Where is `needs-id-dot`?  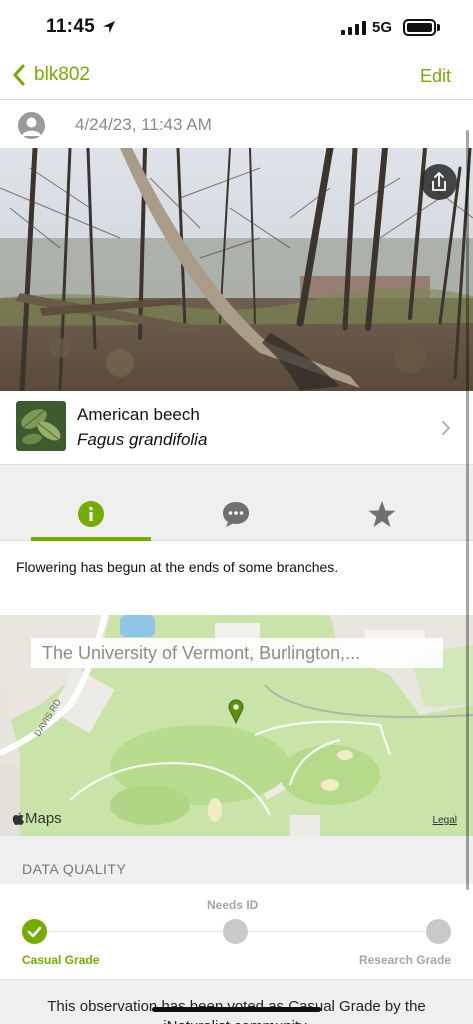 needs-id-dot is located at coordinates (235, 931).